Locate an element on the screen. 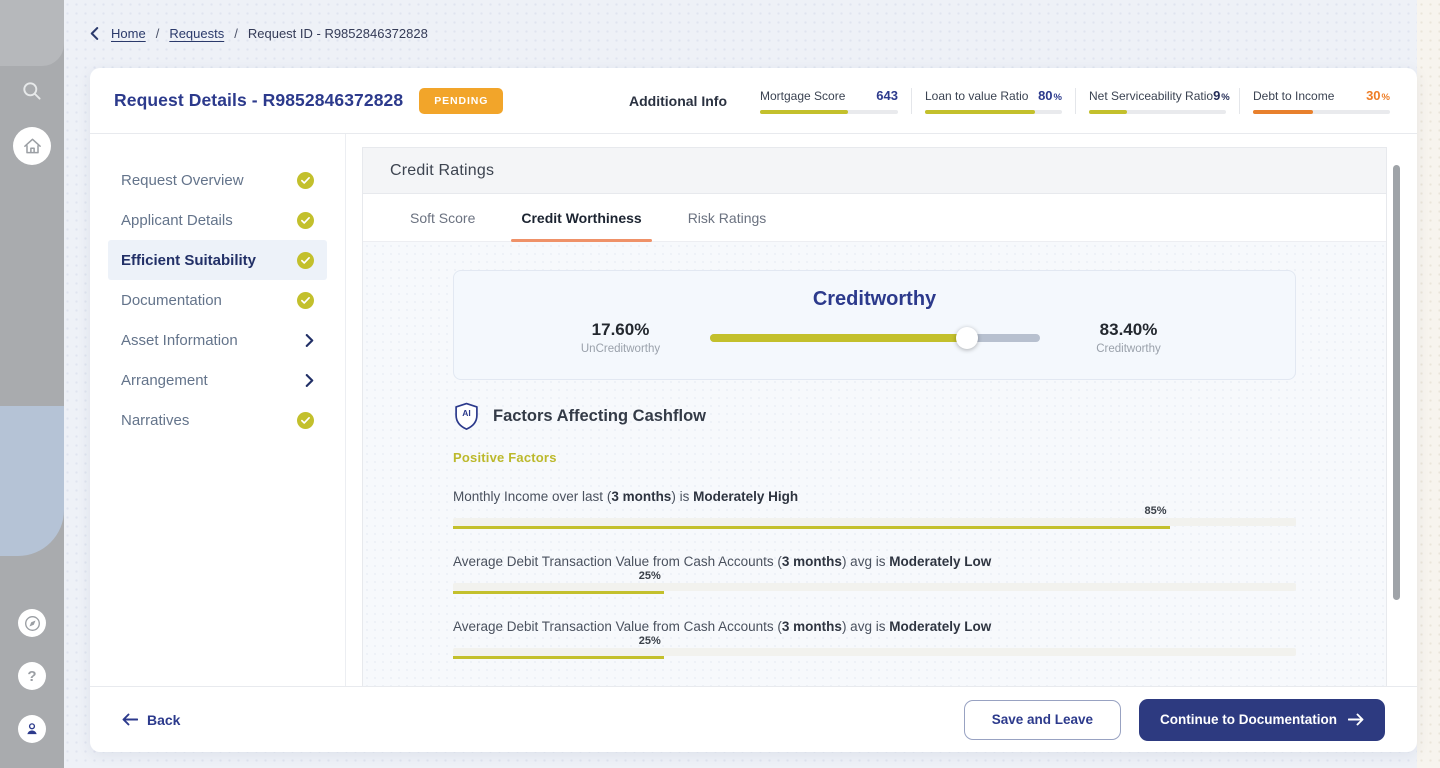  arrow-left-icon is located at coordinates (130, 719).